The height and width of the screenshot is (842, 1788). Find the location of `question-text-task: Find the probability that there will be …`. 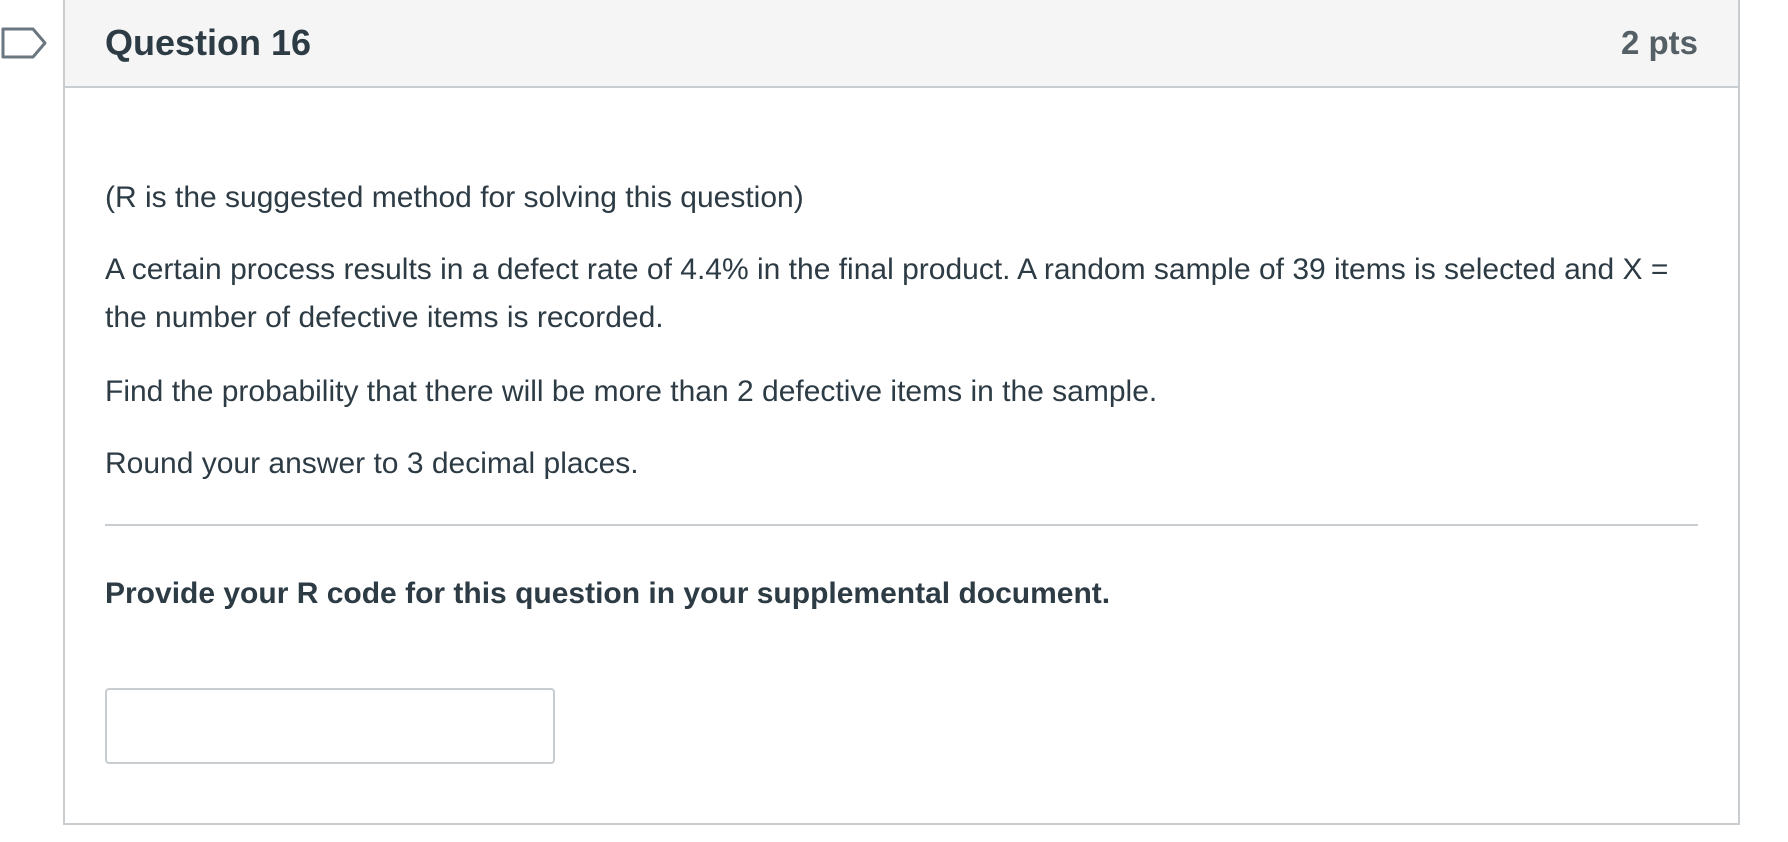

question-text-task: Find the probability that there will be … is located at coordinates (631, 391).